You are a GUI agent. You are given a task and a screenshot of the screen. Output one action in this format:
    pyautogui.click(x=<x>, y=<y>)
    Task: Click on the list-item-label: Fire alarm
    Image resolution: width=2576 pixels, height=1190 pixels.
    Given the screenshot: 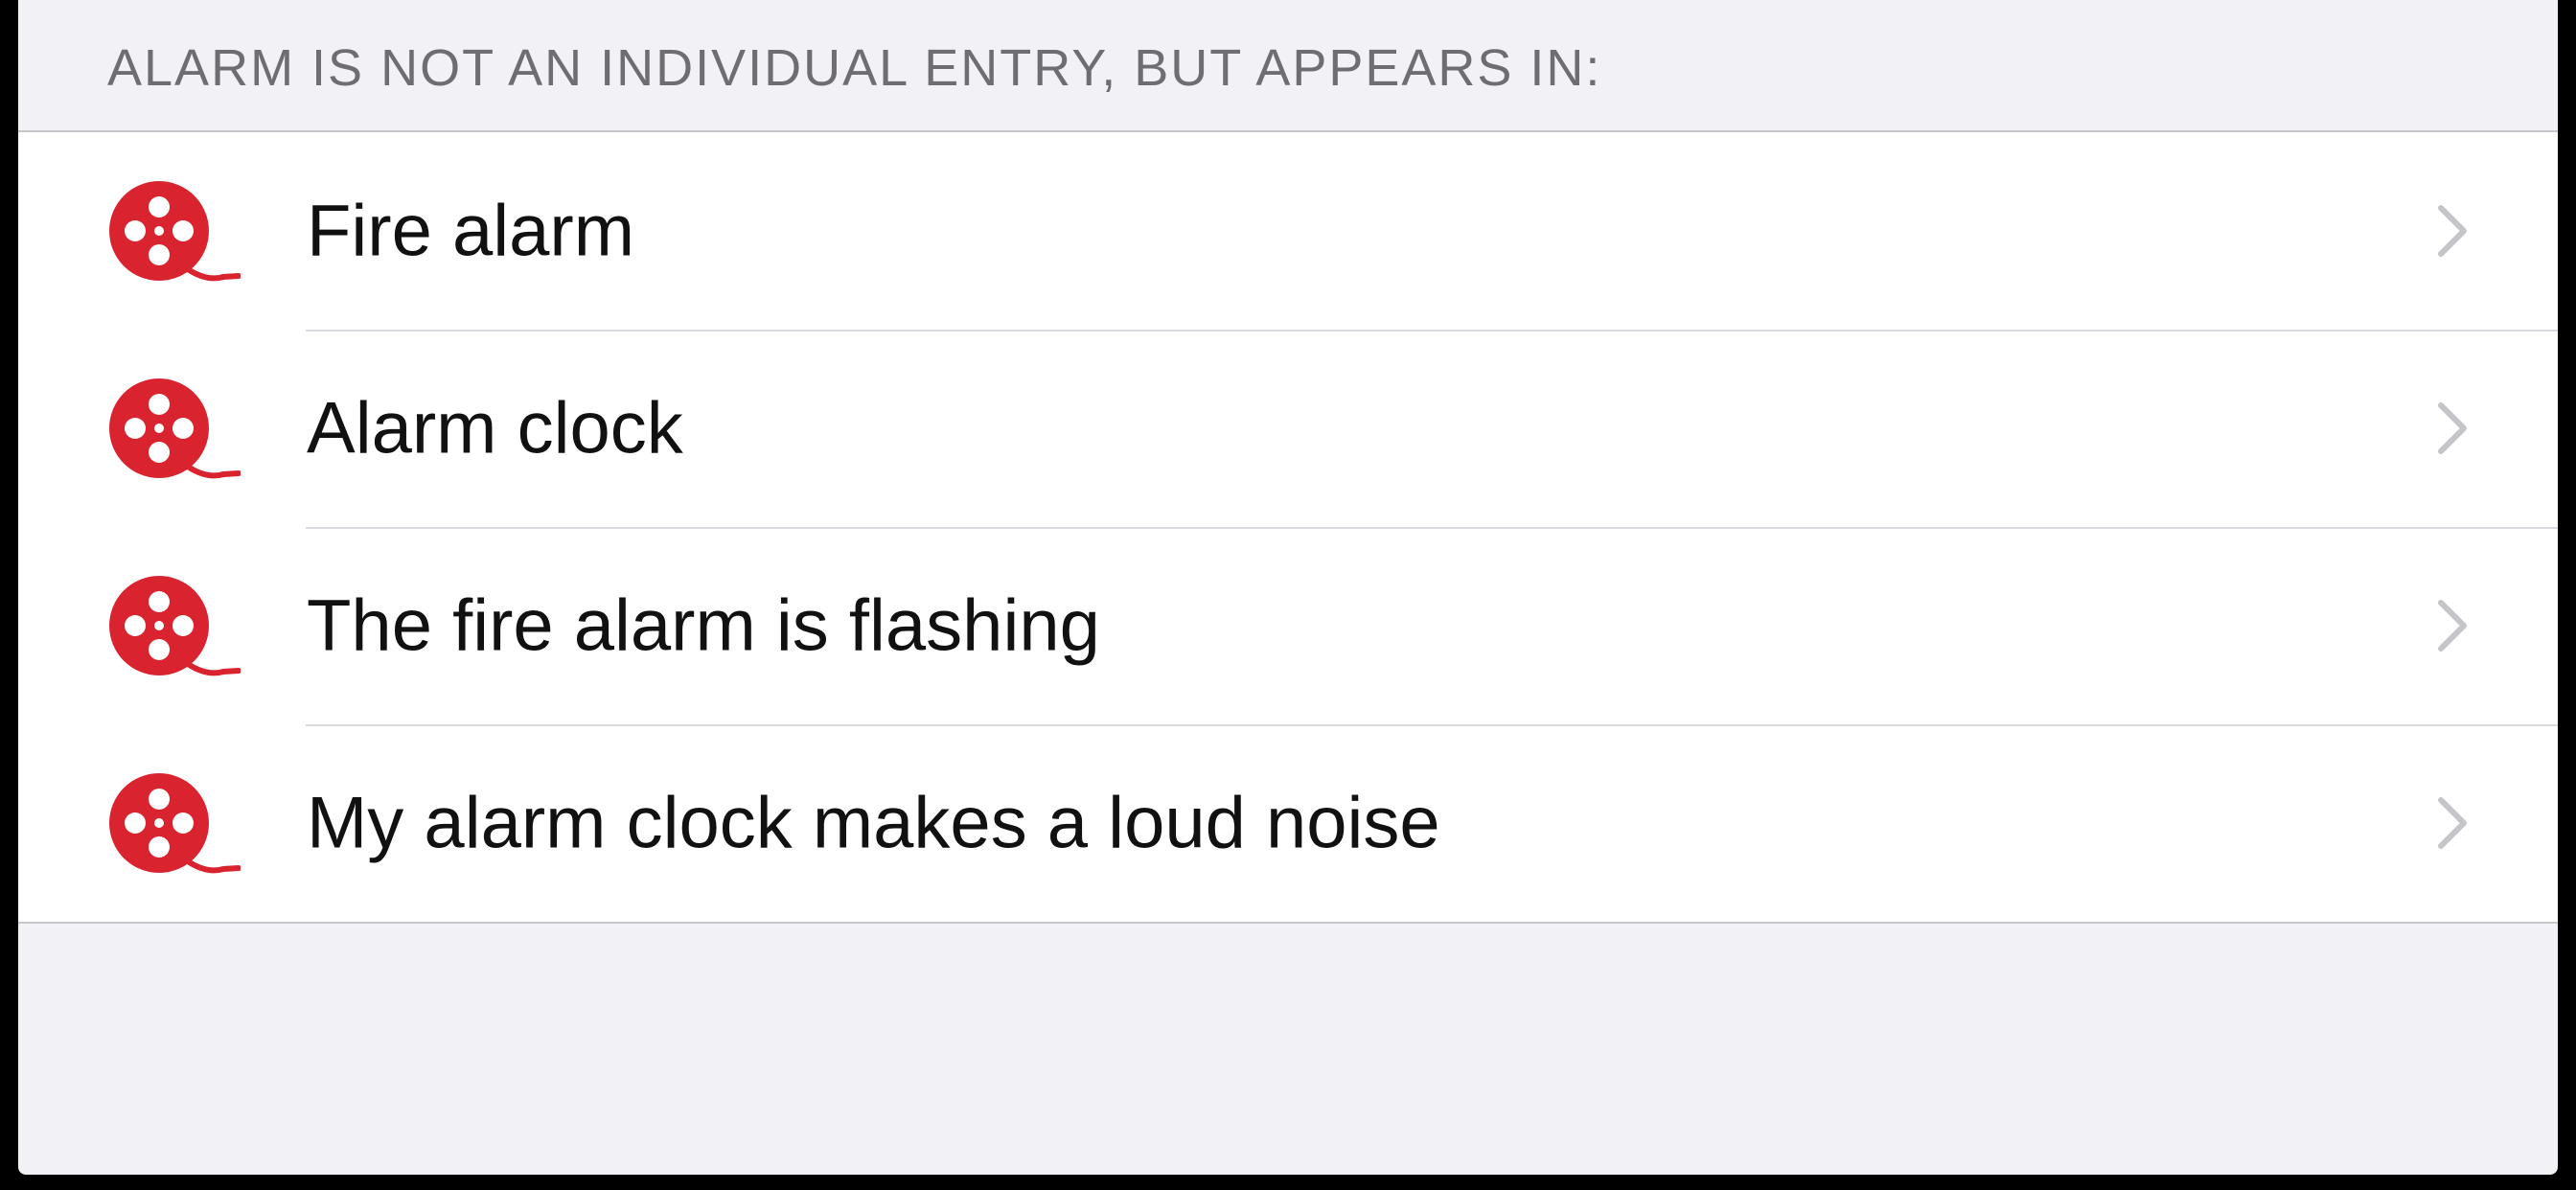 What is the action you would take?
    pyautogui.click(x=471, y=231)
    